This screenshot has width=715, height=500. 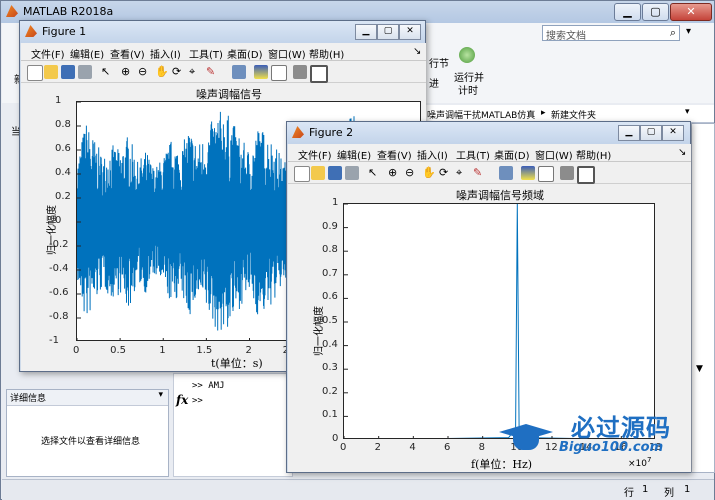 I want to click on figure1-menu-edit: 编辑(E), so click(x=87, y=53).